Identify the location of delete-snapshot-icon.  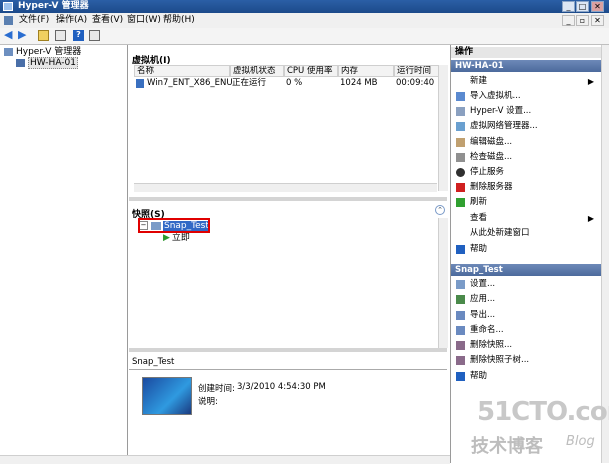
(460, 345).